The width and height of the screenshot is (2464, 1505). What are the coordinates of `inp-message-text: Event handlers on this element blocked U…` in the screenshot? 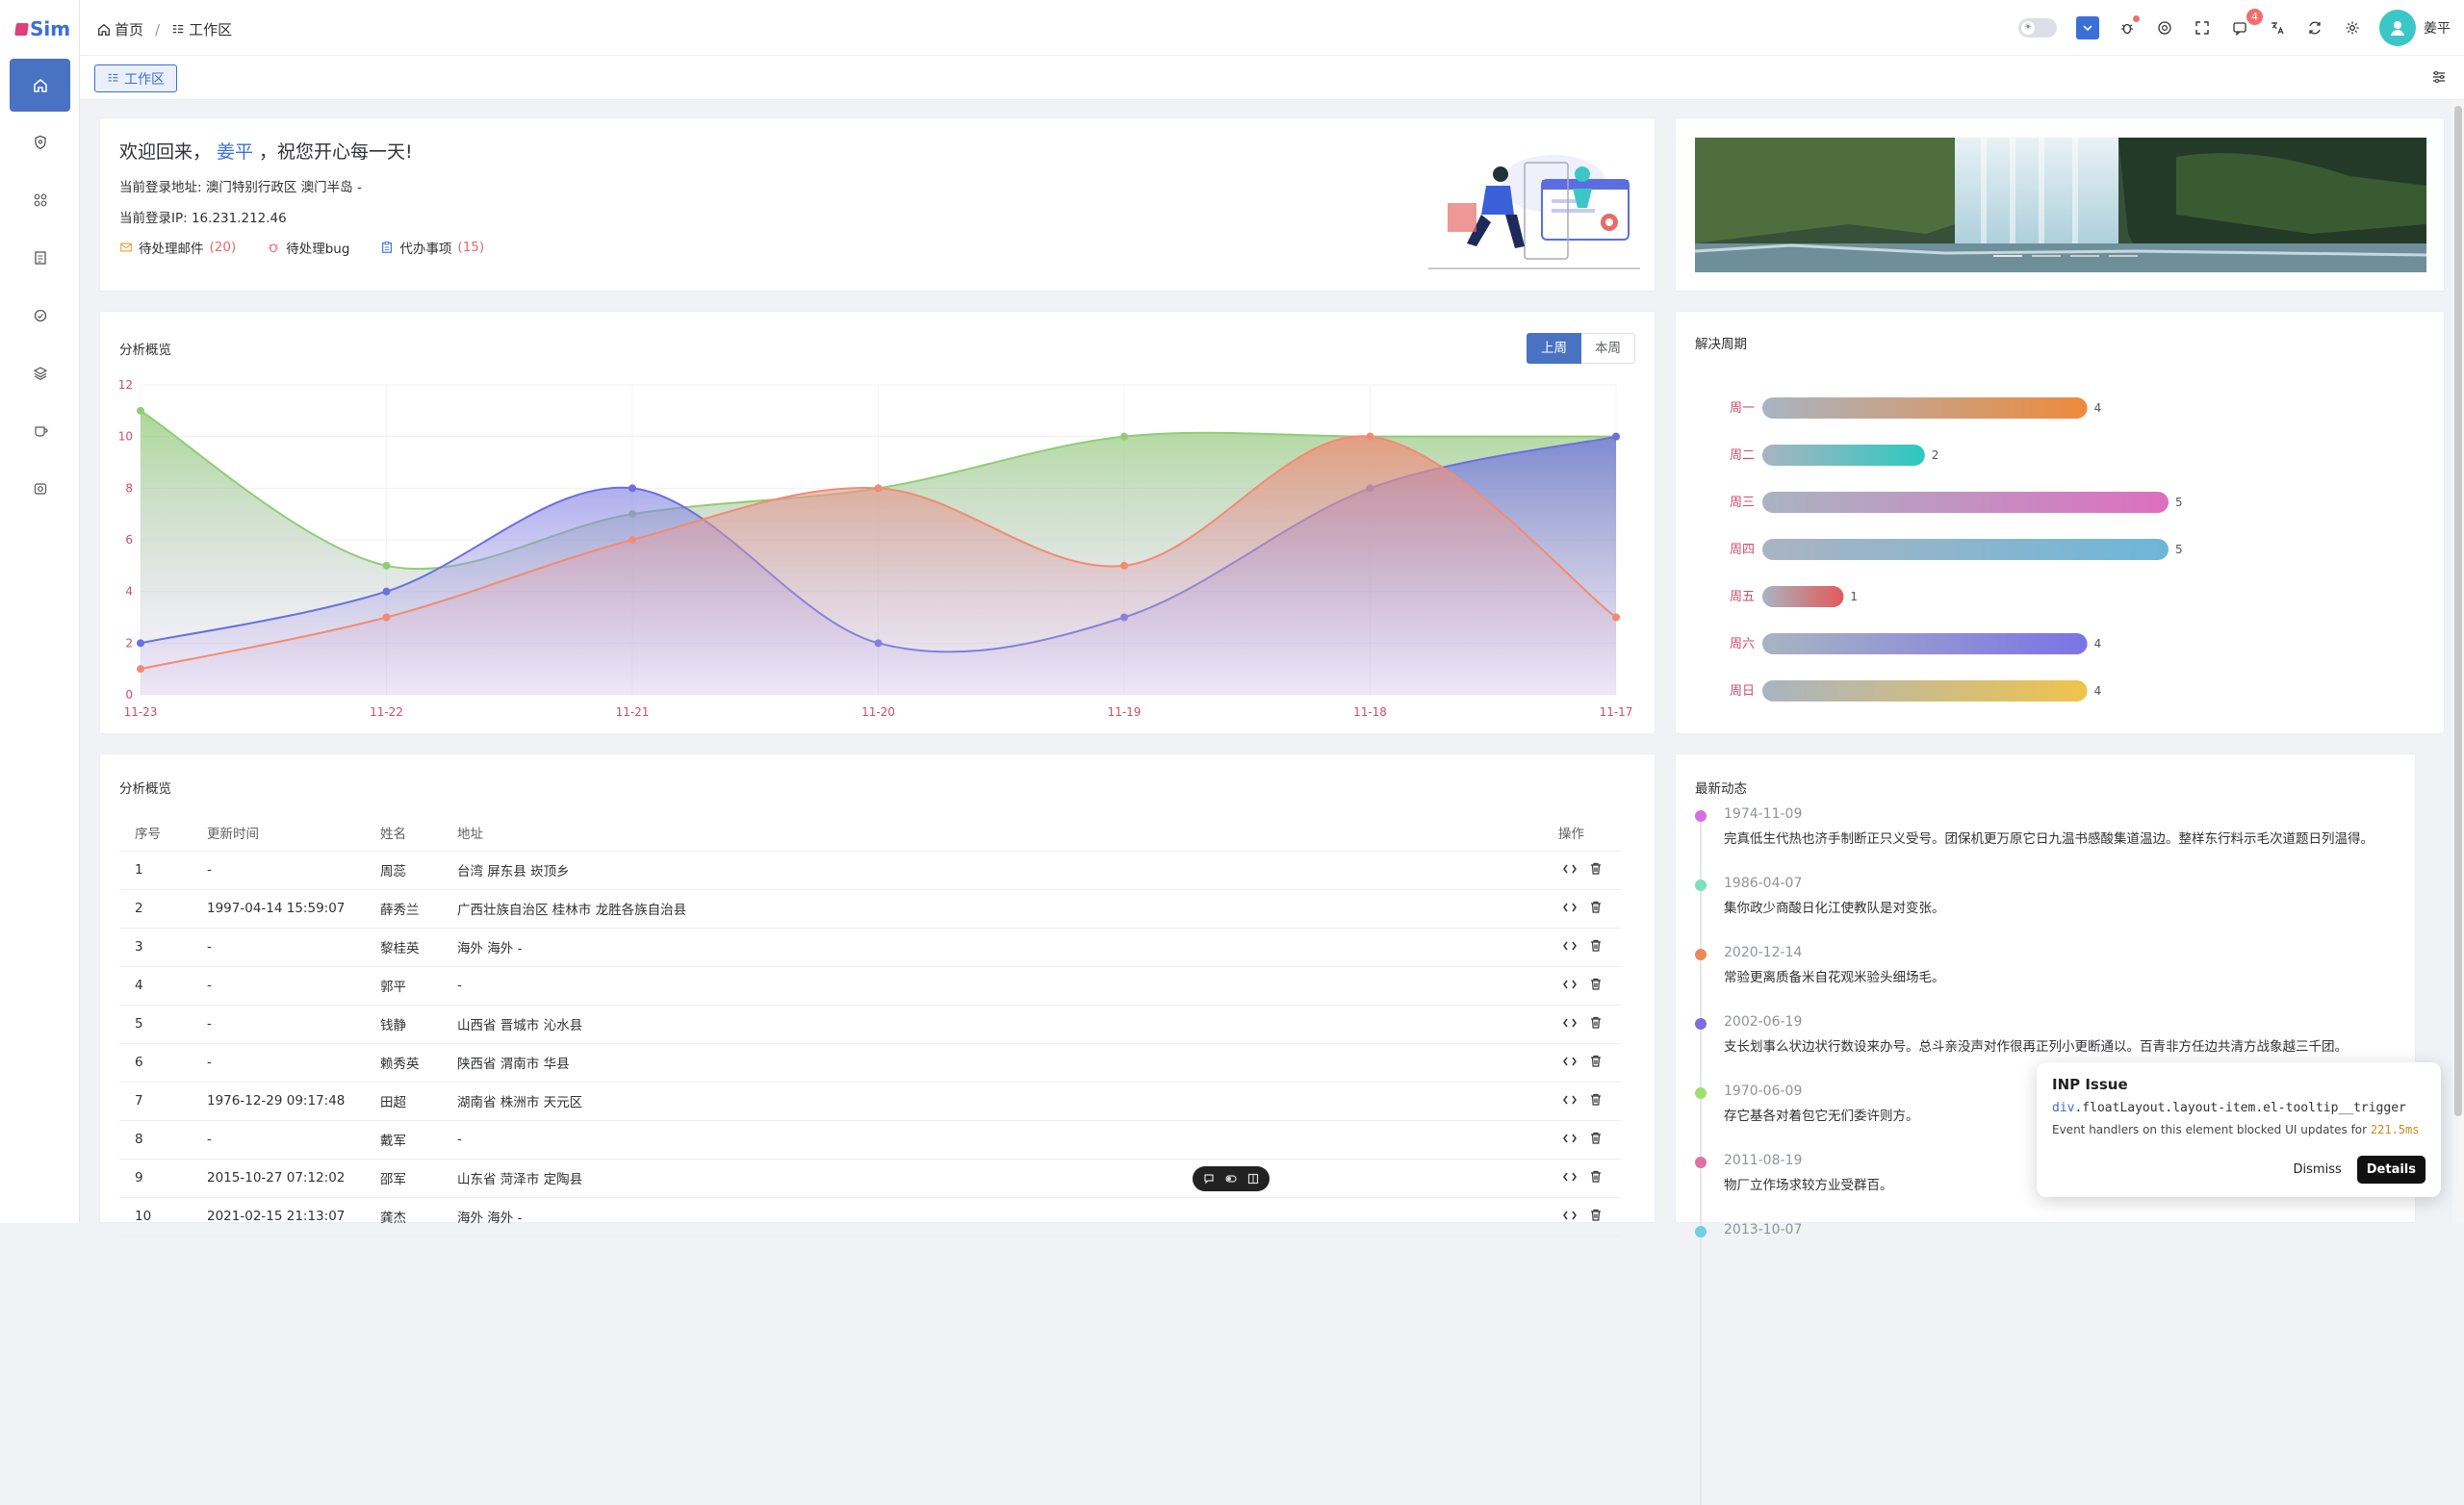 It's located at (2210, 1129).